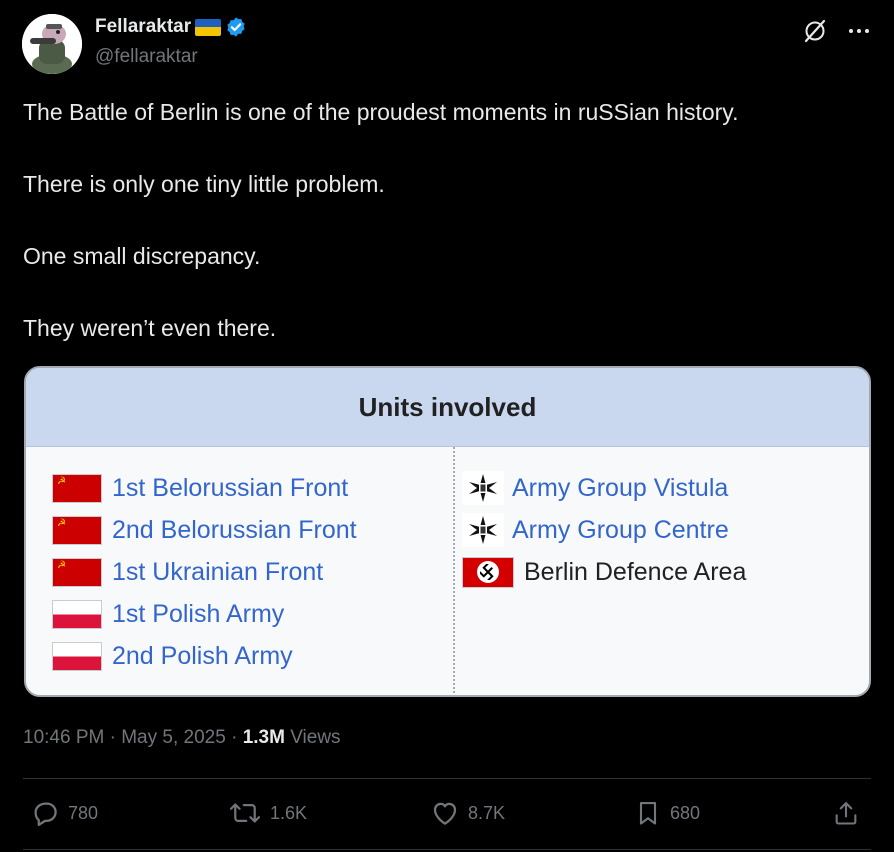 Image resolution: width=894 pixels, height=852 pixels. I want to click on bookmark-icon, so click(648, 813).